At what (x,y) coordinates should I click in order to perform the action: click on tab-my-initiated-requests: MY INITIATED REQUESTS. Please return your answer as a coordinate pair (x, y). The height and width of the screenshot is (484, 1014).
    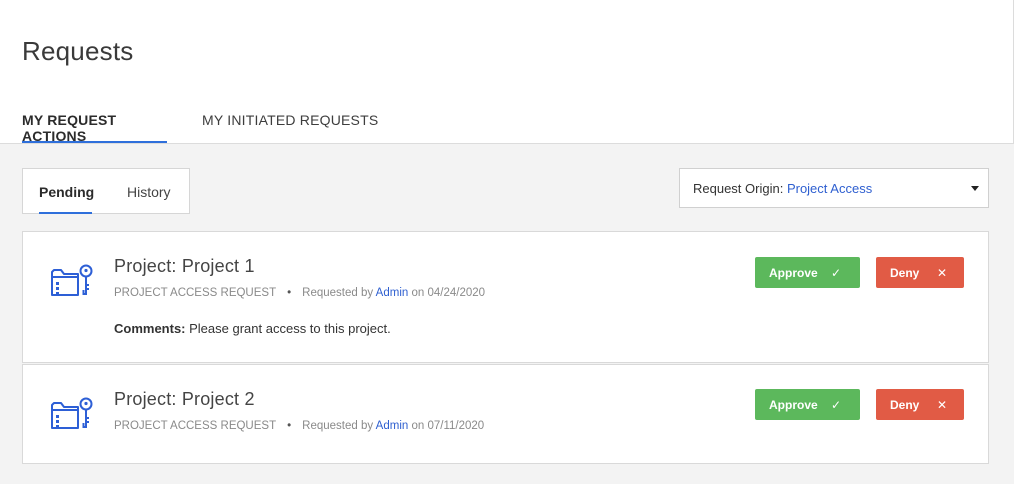
    Looking at the image, I should click on (290, 127).